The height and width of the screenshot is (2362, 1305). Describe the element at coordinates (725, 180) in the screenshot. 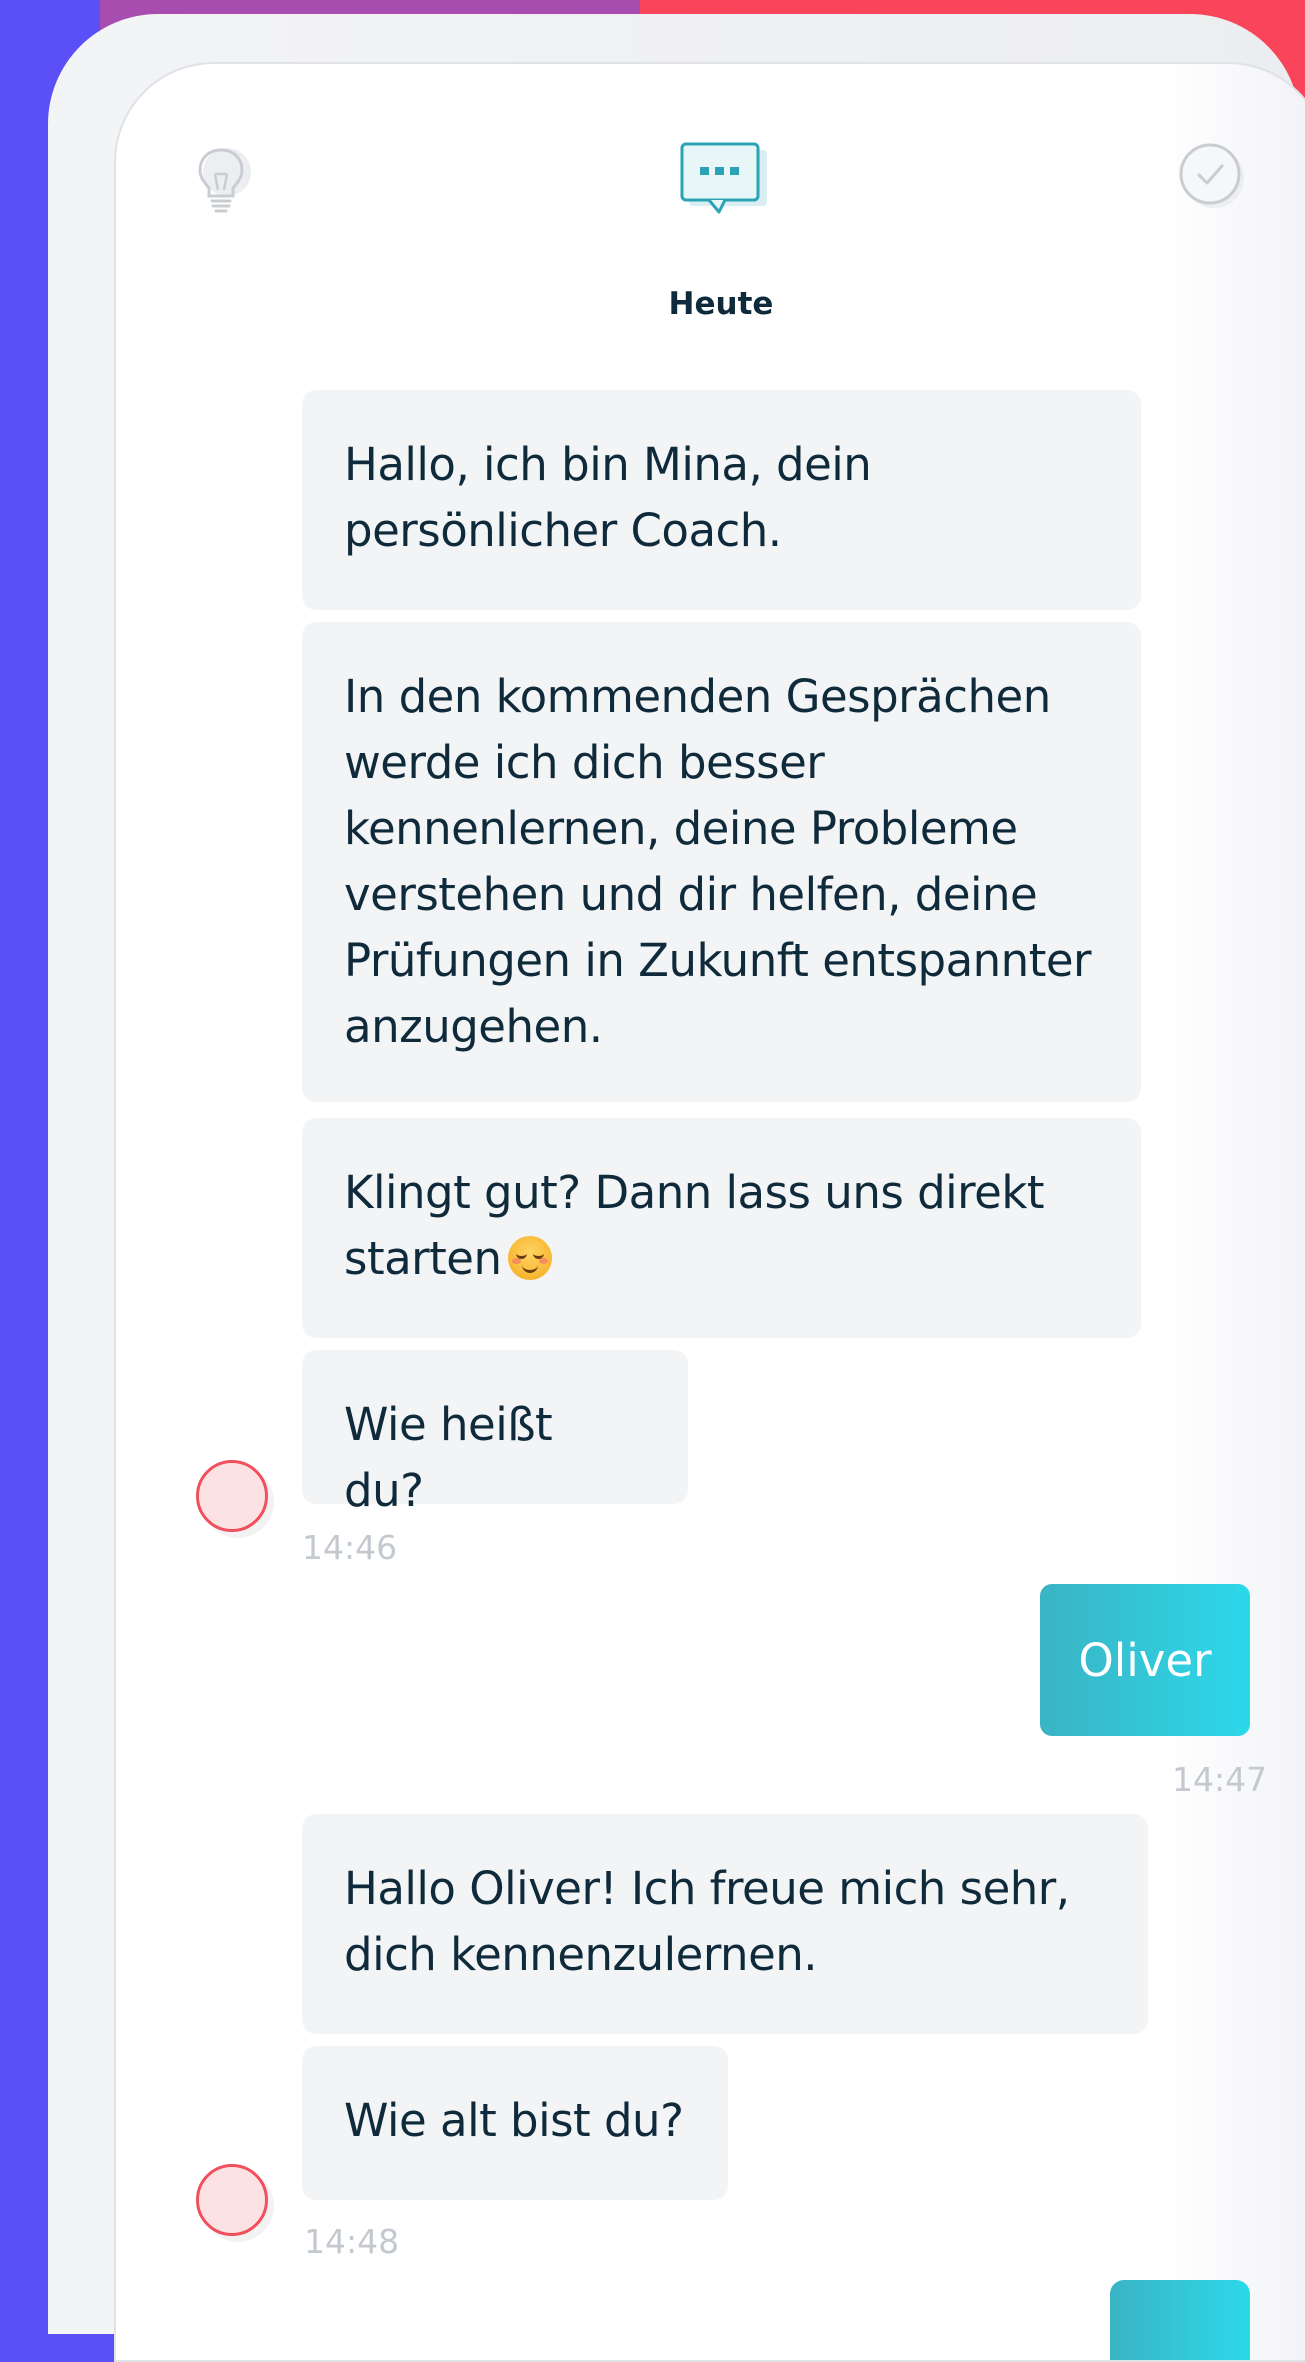

I see `chat-bubble-icon` at that location.